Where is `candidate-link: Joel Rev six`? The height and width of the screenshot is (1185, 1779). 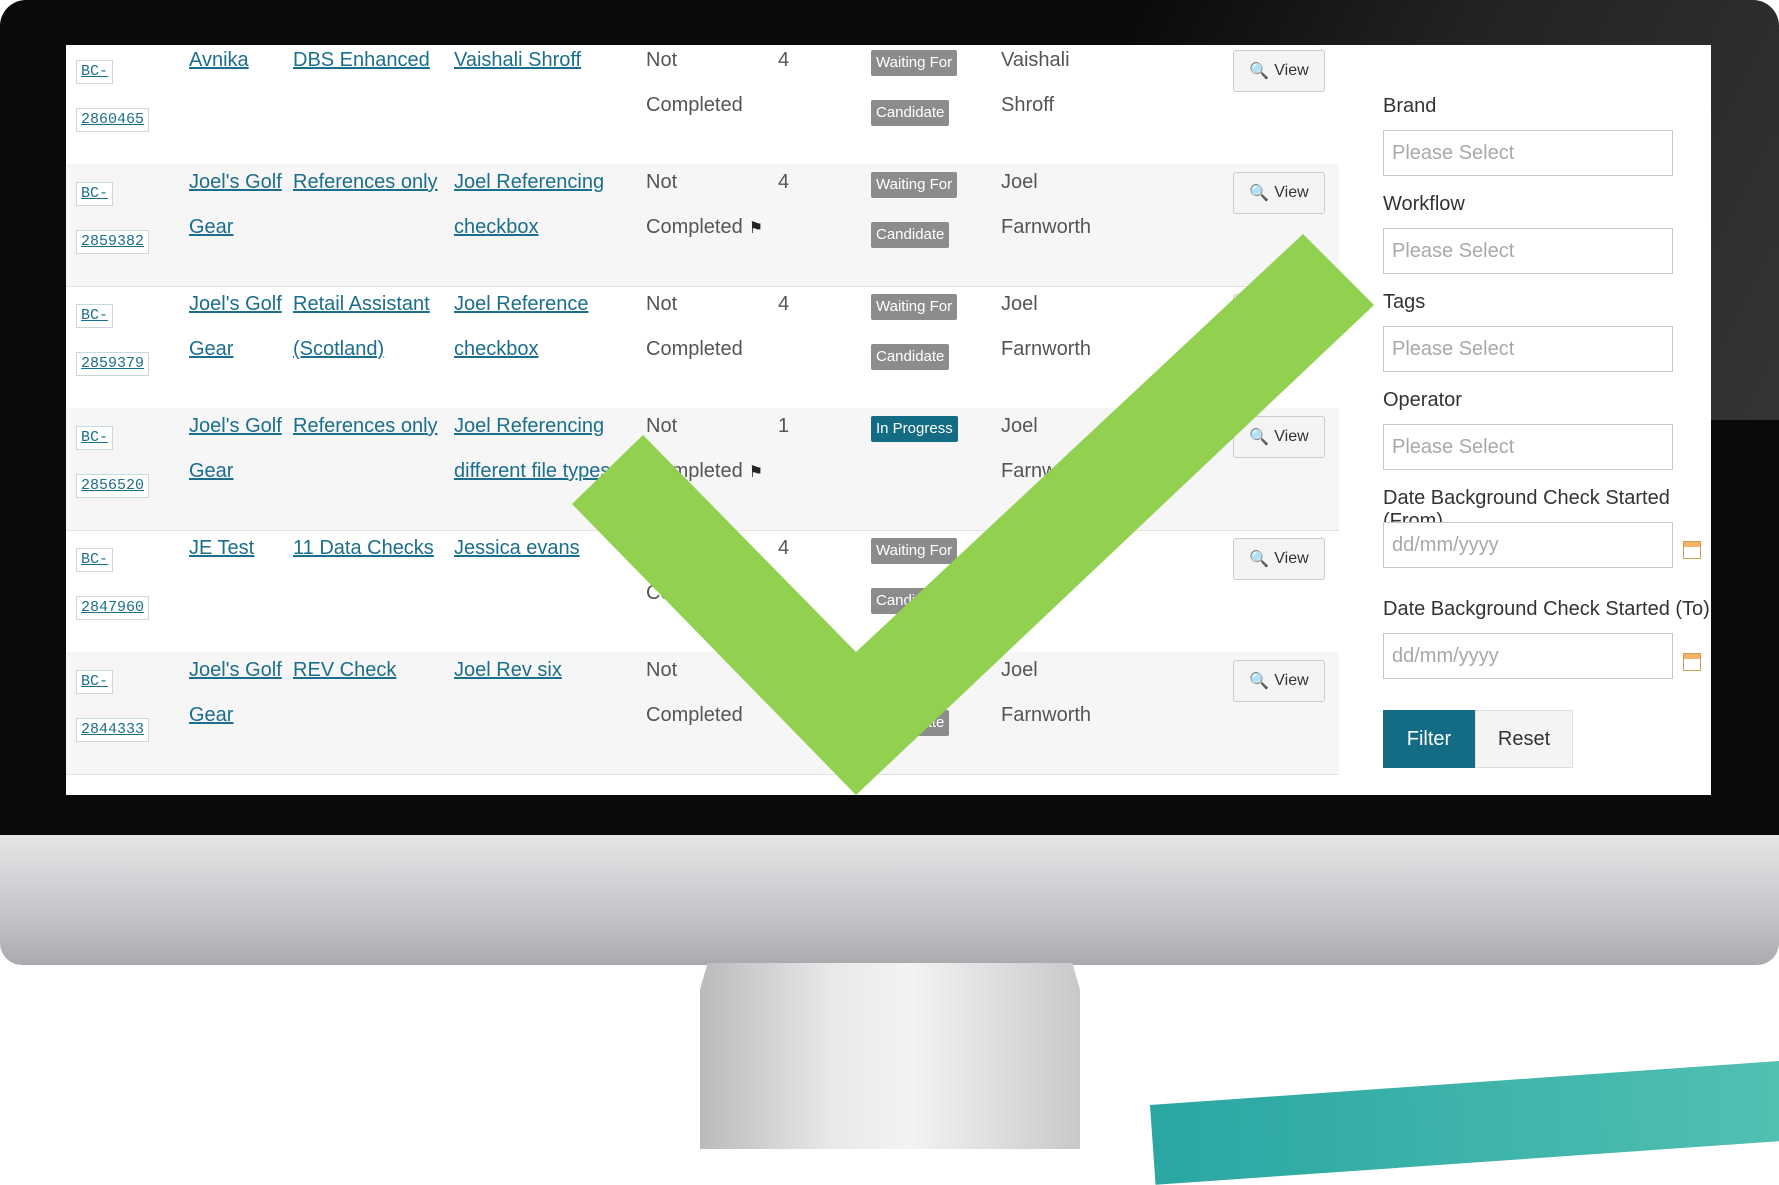
candidate-link: Joel Rev six is located at coordinates (508, 670).